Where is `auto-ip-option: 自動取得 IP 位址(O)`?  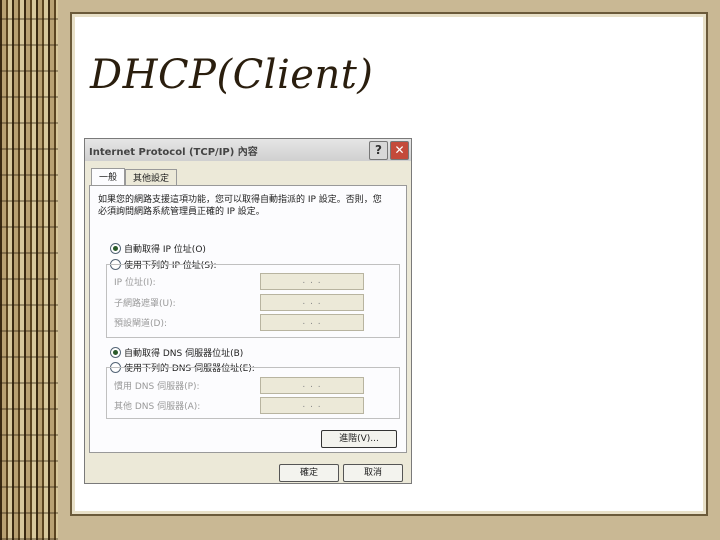 auto-ip-option: 自動取得 IP 位址(O) is located at coordinates (158, 248).